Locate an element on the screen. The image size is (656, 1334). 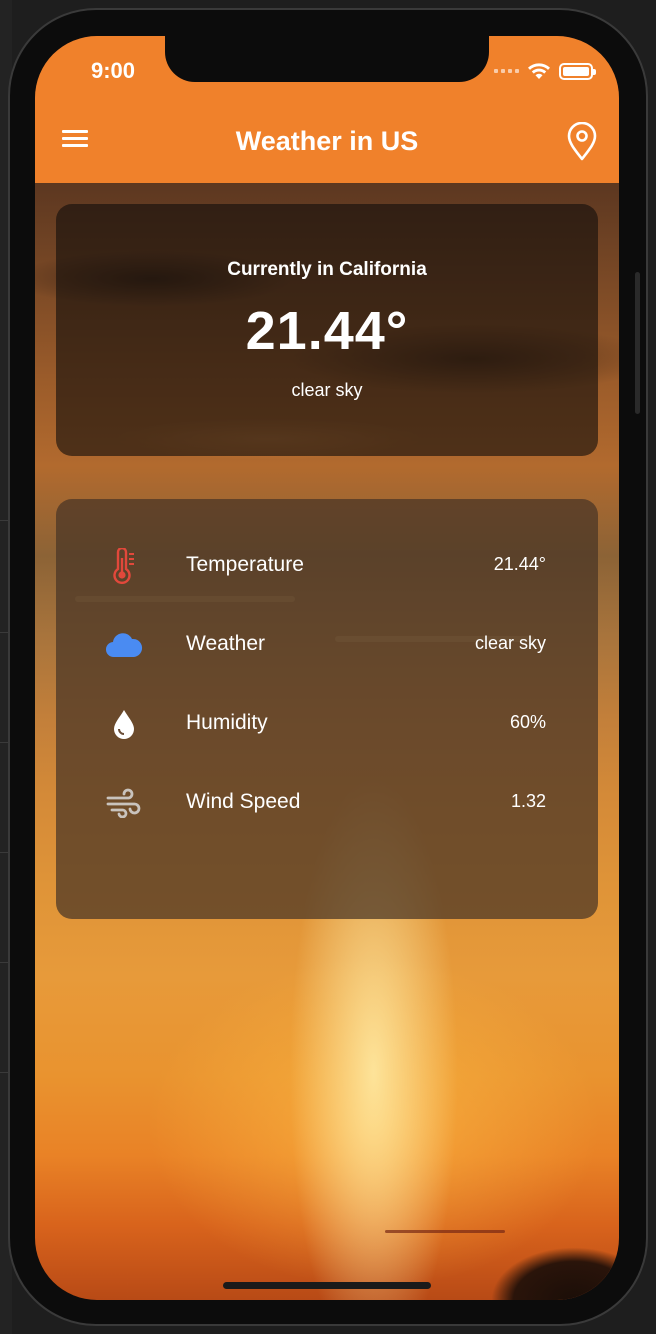
current-description: clear sky is located at coordinates (327, 390).